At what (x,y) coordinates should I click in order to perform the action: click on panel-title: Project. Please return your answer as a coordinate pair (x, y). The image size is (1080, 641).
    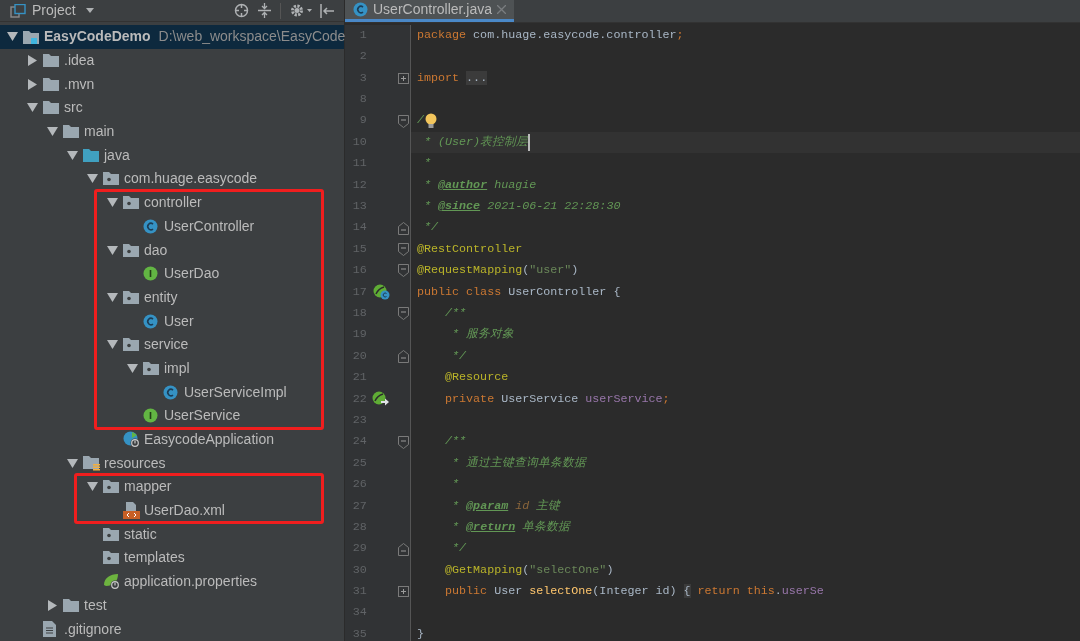
    Looking at the image, I should click on (54, 10).